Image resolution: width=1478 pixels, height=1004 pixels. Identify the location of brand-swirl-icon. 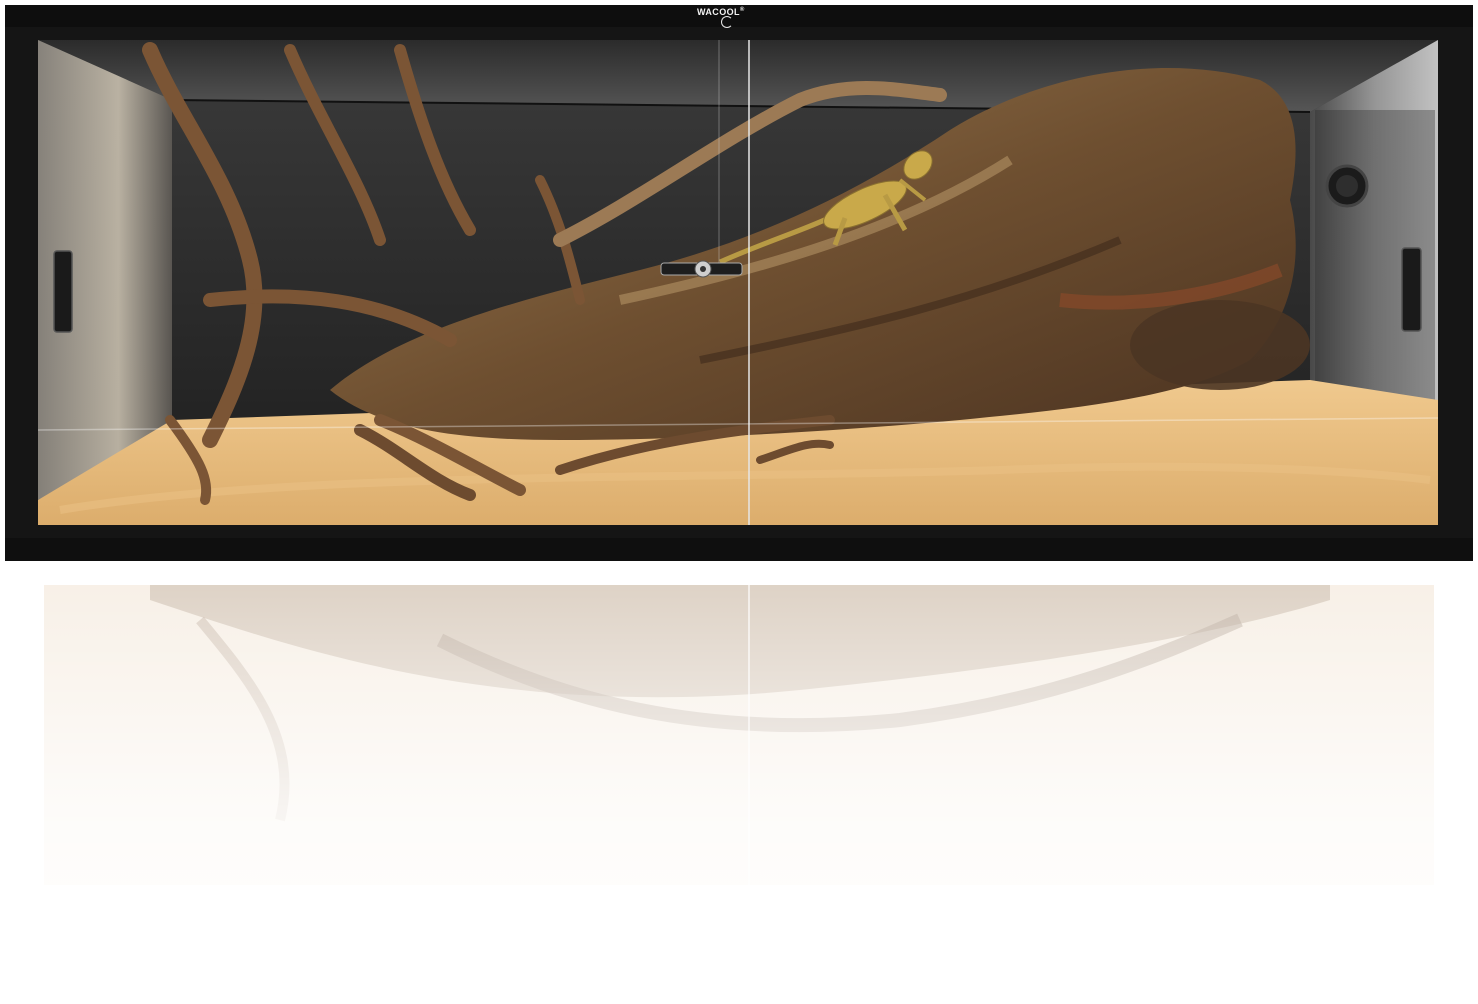
(727, 22).